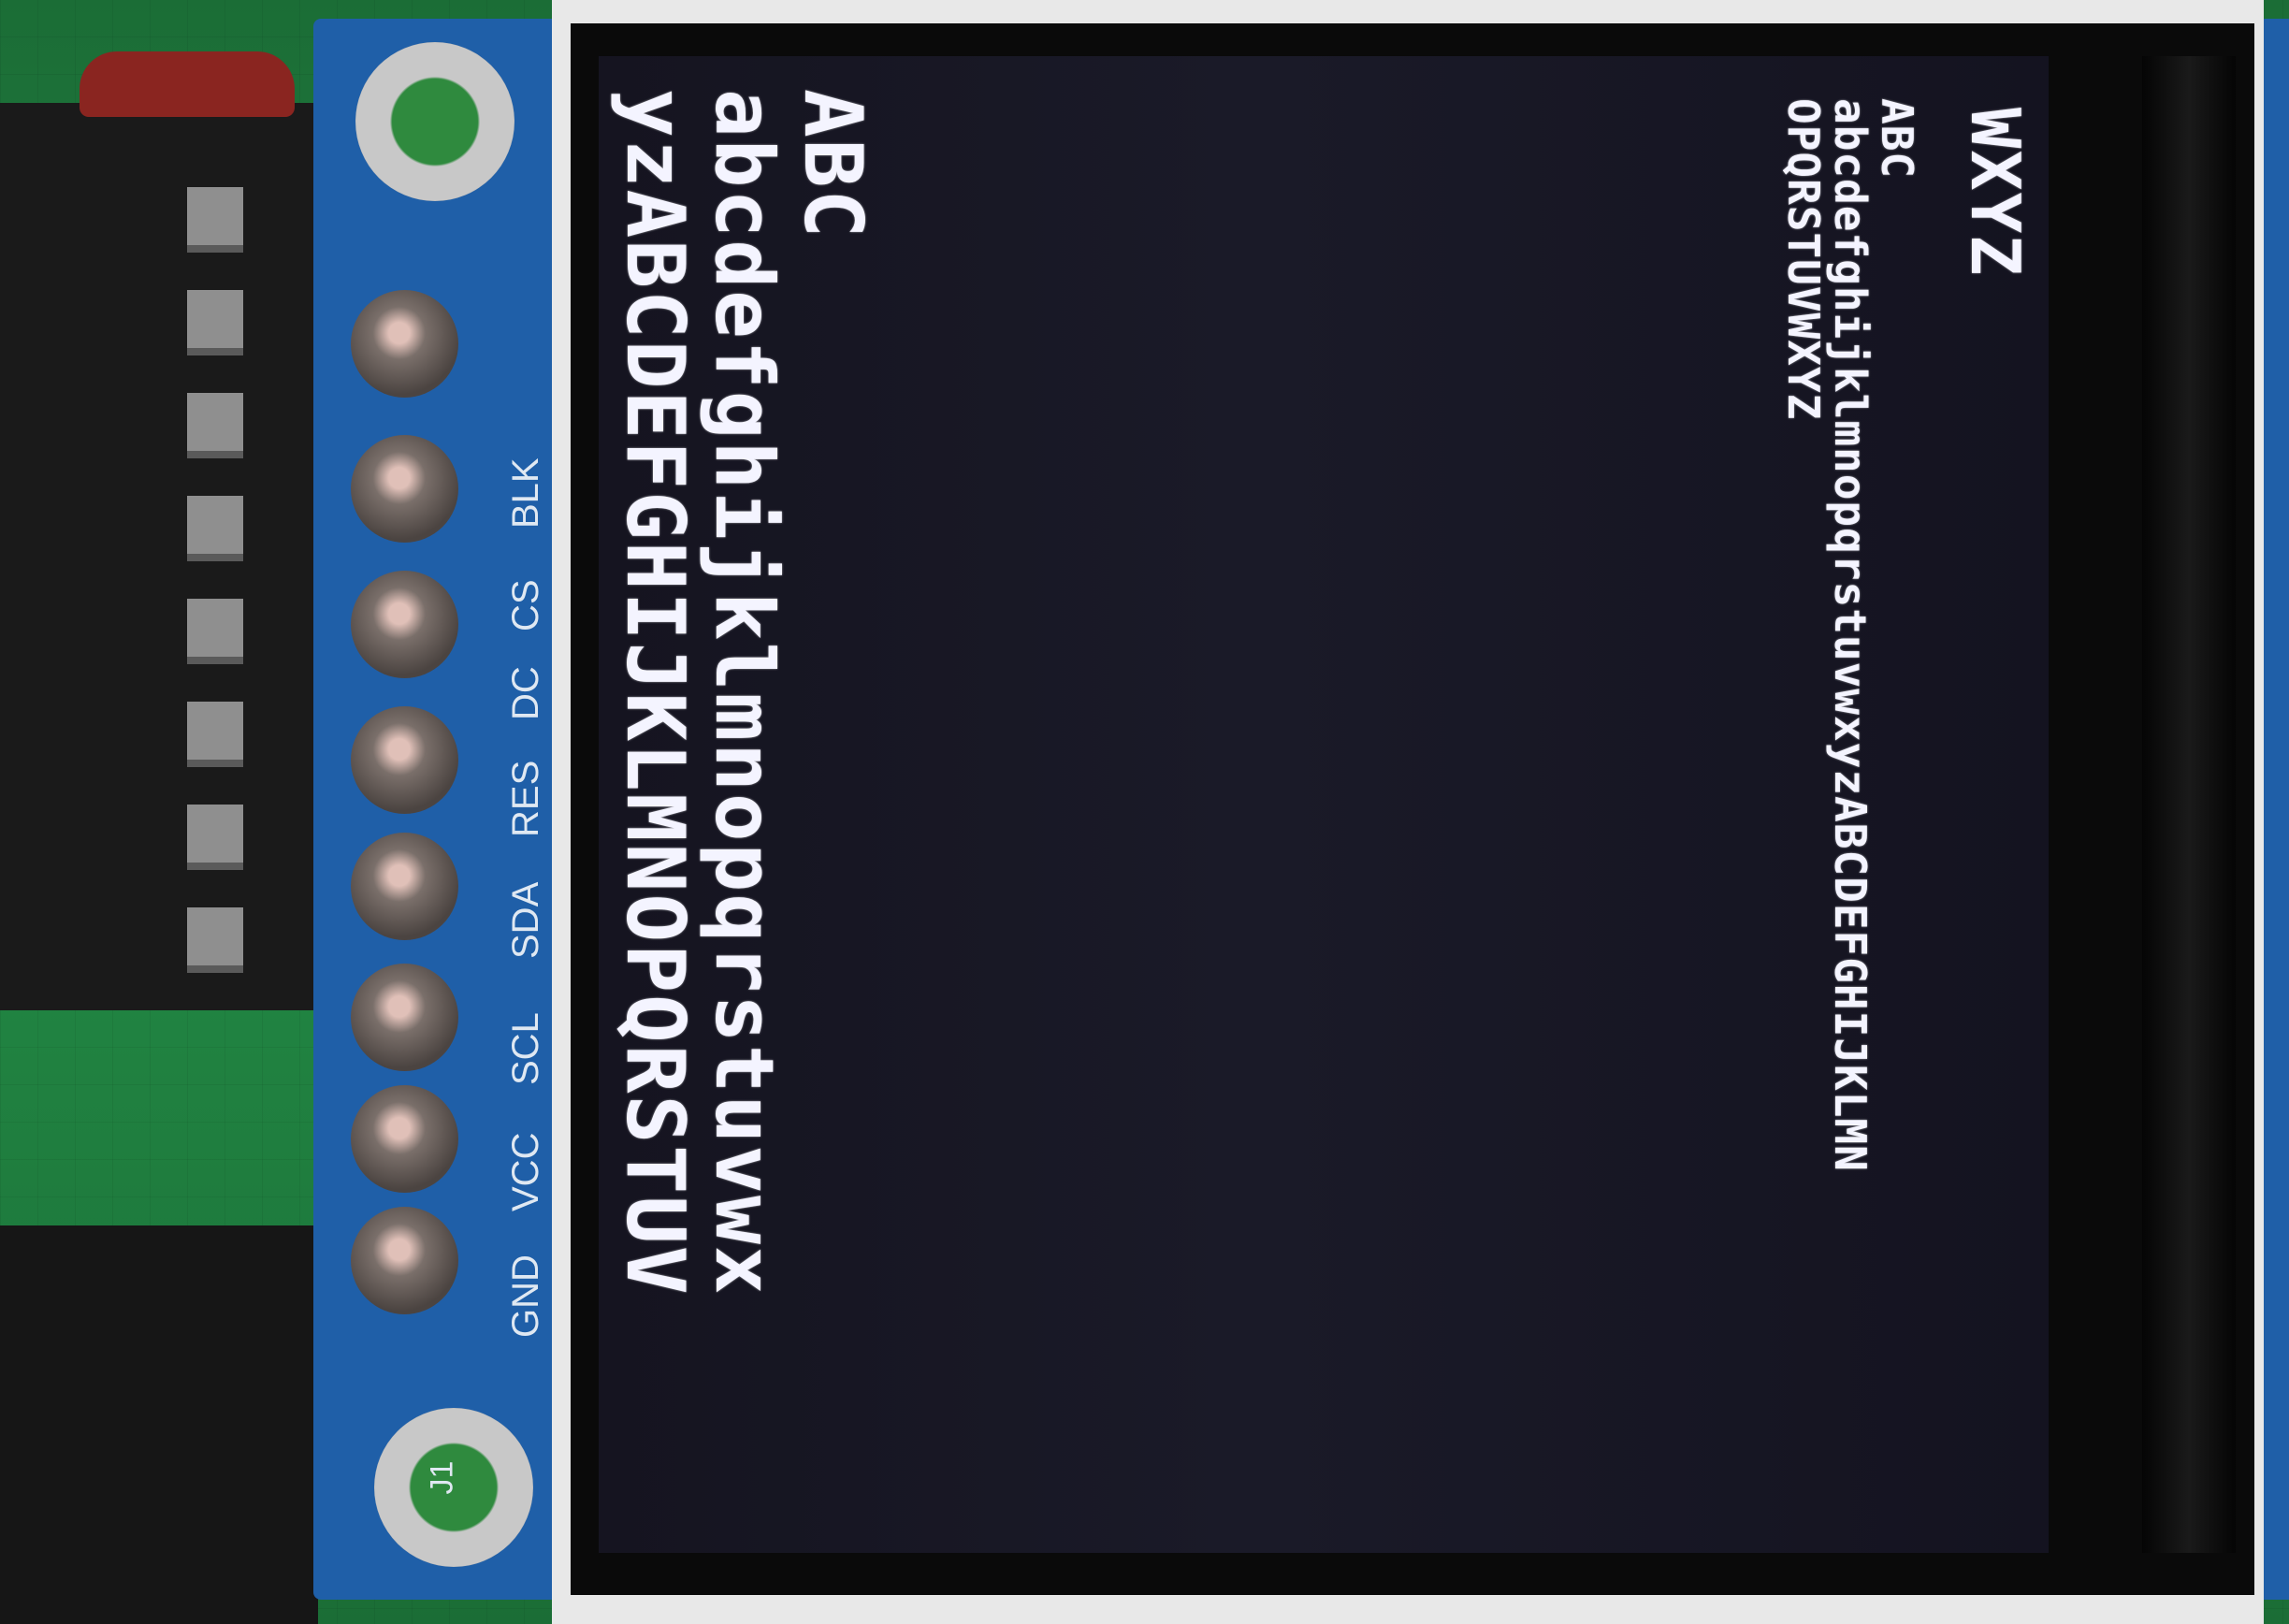  I want to click on display-line-large: ABC, so click(833, 164).